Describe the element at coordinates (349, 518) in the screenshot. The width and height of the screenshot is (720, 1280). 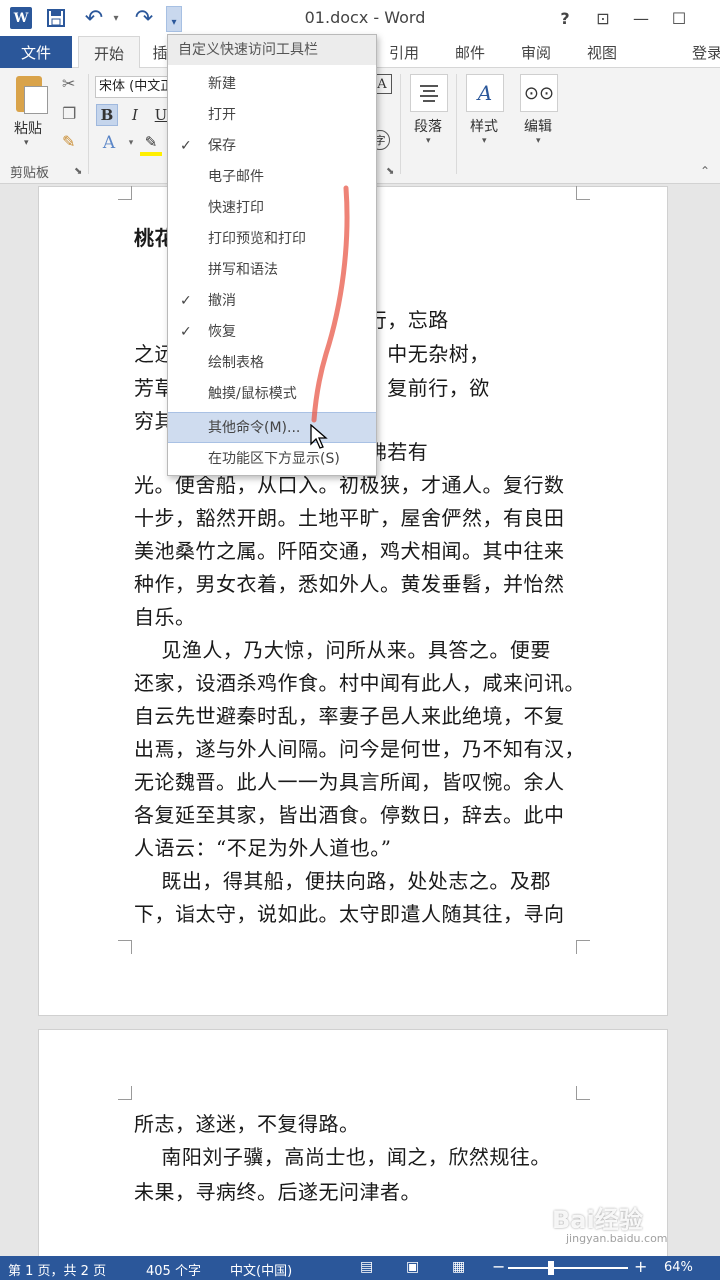
I see `doc-line: 十步，豁然开朗。土地平旷，屋舍俨然，有良田` at that location.